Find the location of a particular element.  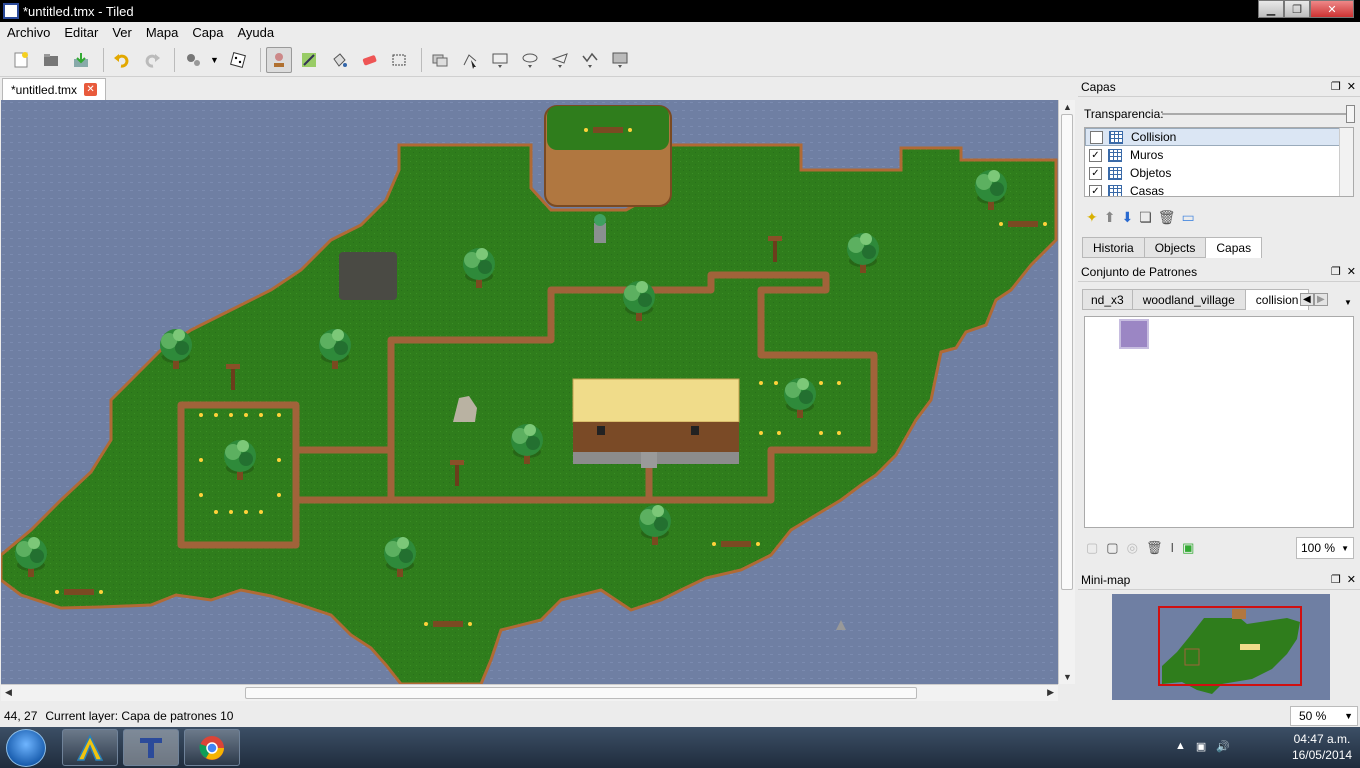

stamp-brush-icon is located at coordinates (278, 59).